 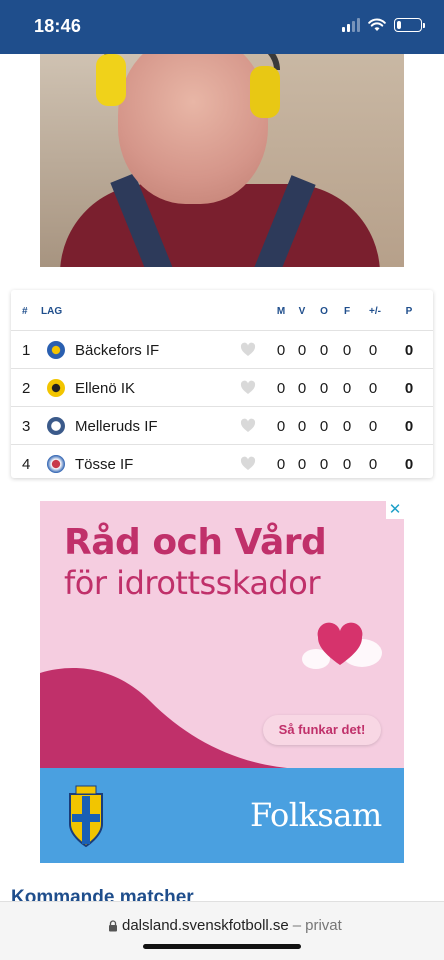 I want to click on header-f: F, so click(x=347, y=311).